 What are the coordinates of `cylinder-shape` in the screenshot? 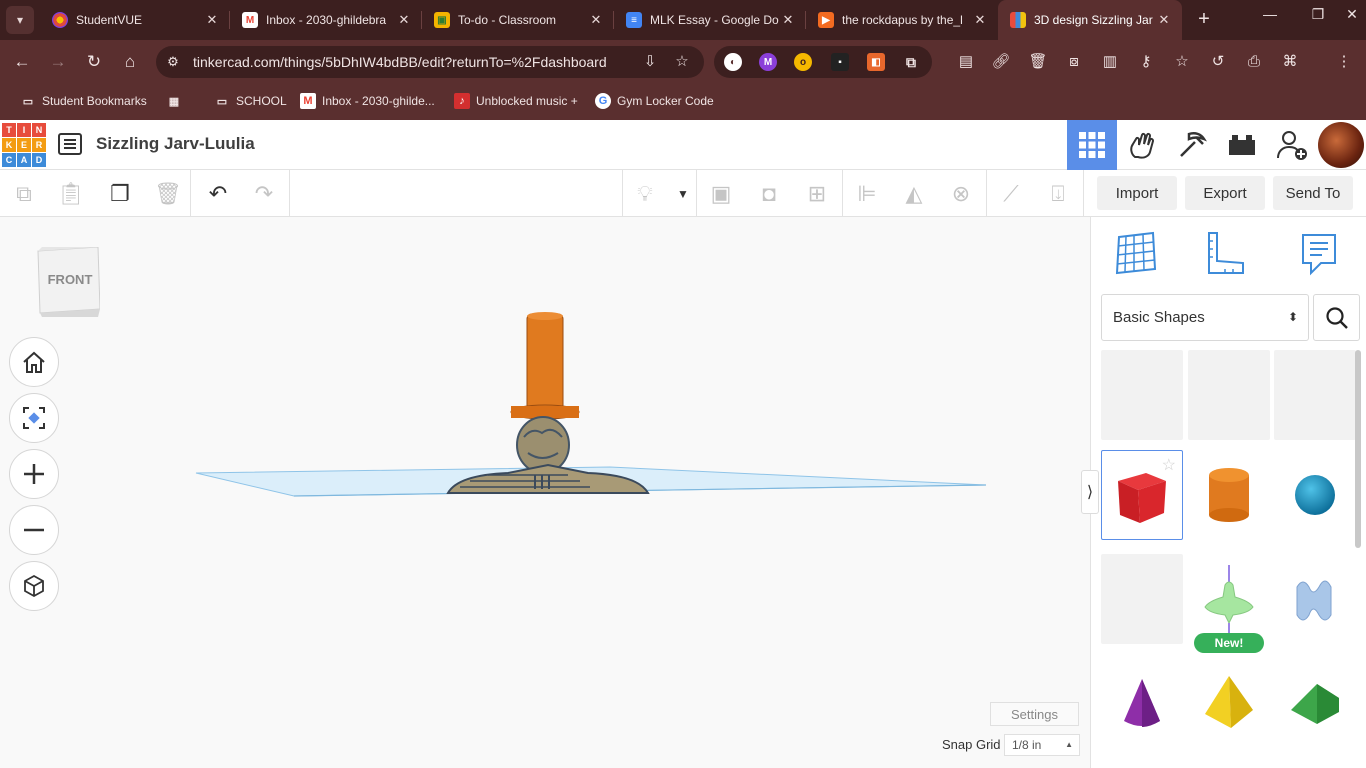 It's located at (1229, 495).